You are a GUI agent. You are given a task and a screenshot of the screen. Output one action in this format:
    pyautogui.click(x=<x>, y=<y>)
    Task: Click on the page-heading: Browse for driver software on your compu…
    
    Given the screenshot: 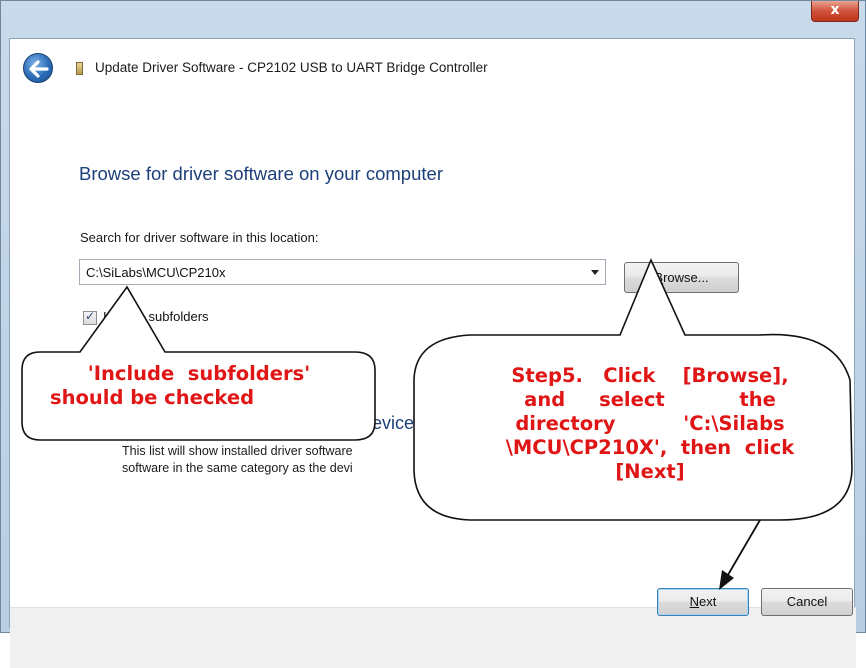 What is the action you would take?
    pyautogui.click(x=261, y=173)
    